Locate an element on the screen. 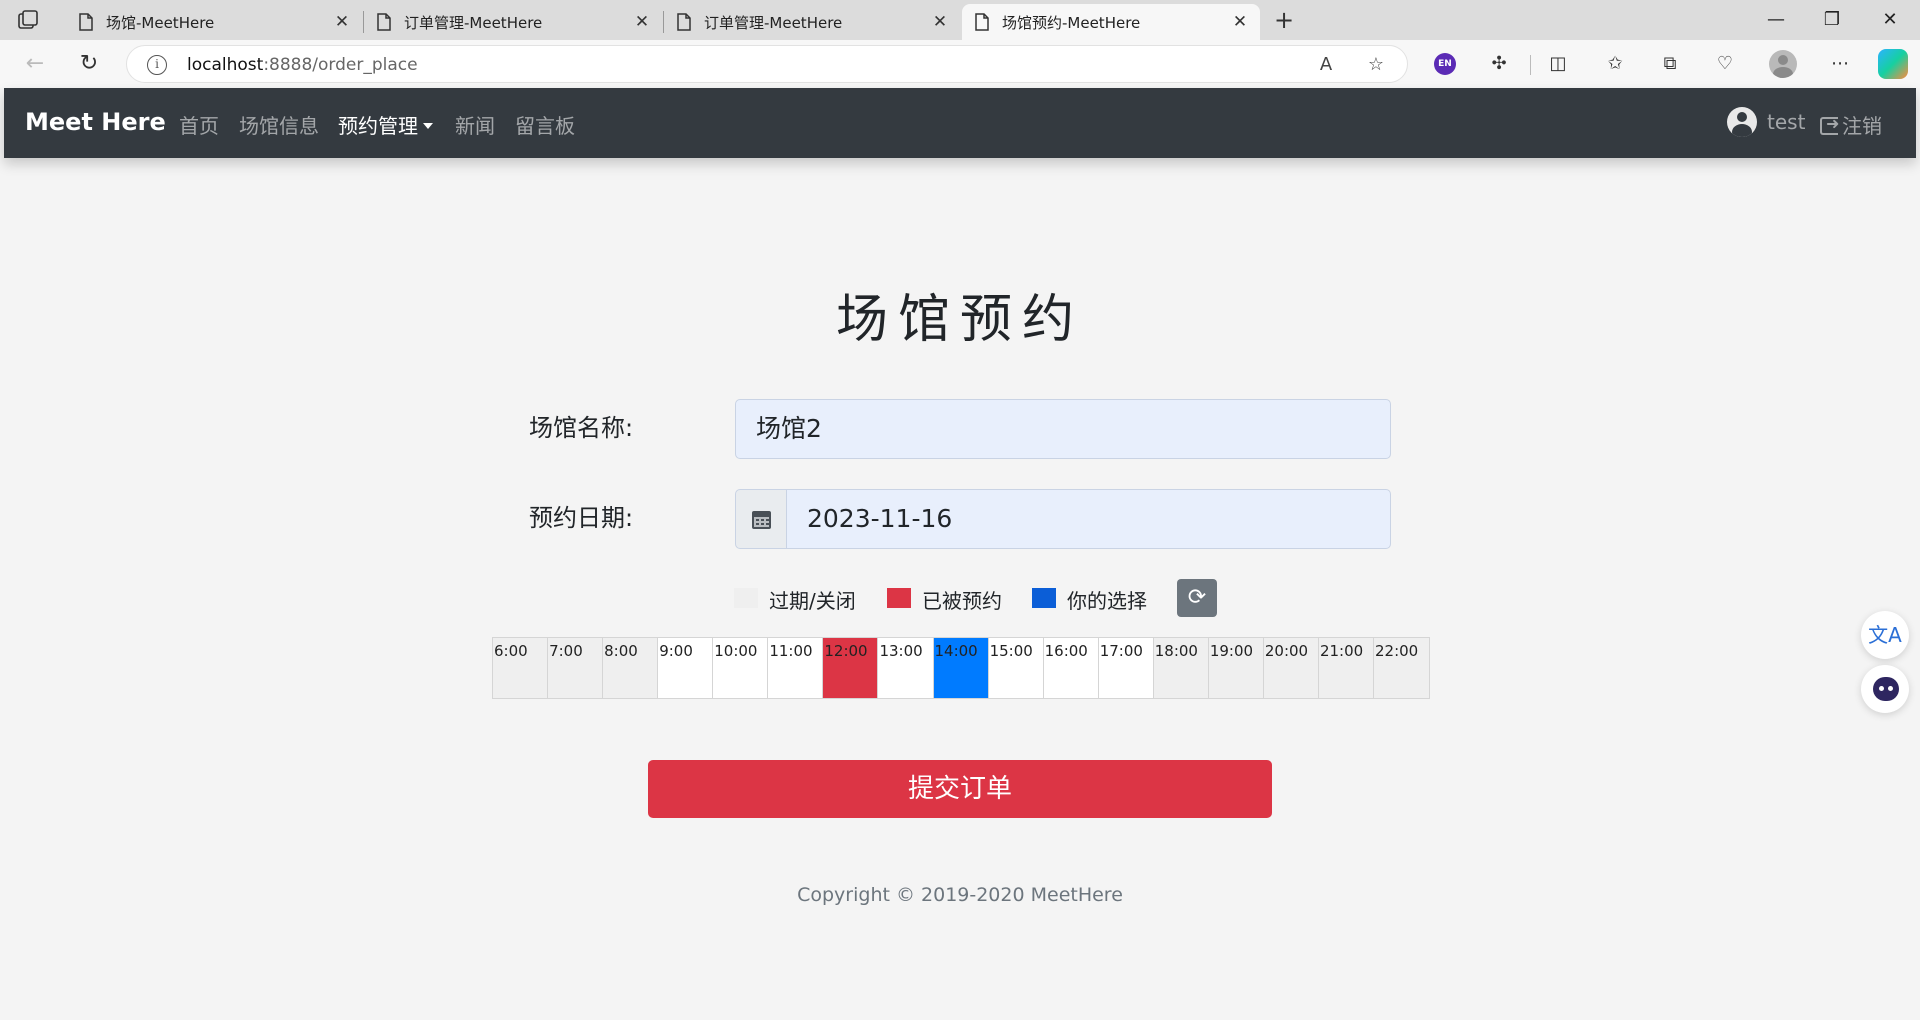 This screenshot has height=1020, width=1920. booking-date-field: 2023-11-16 is located at coordinates (1089, 519).